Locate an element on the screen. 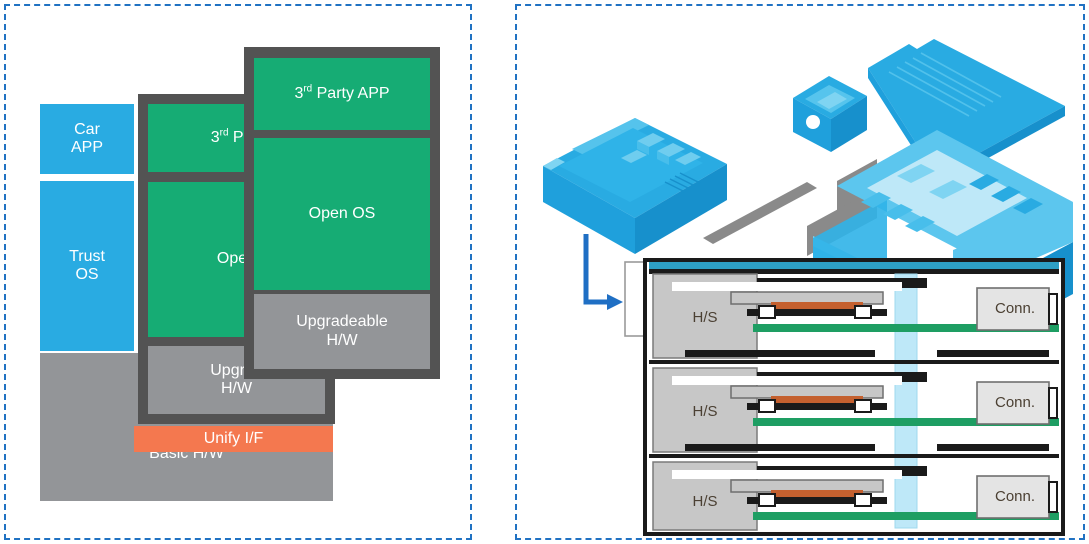 The height and width of the screenshot is (544, 1089). single-board-module is located at coordinates (635, 186).